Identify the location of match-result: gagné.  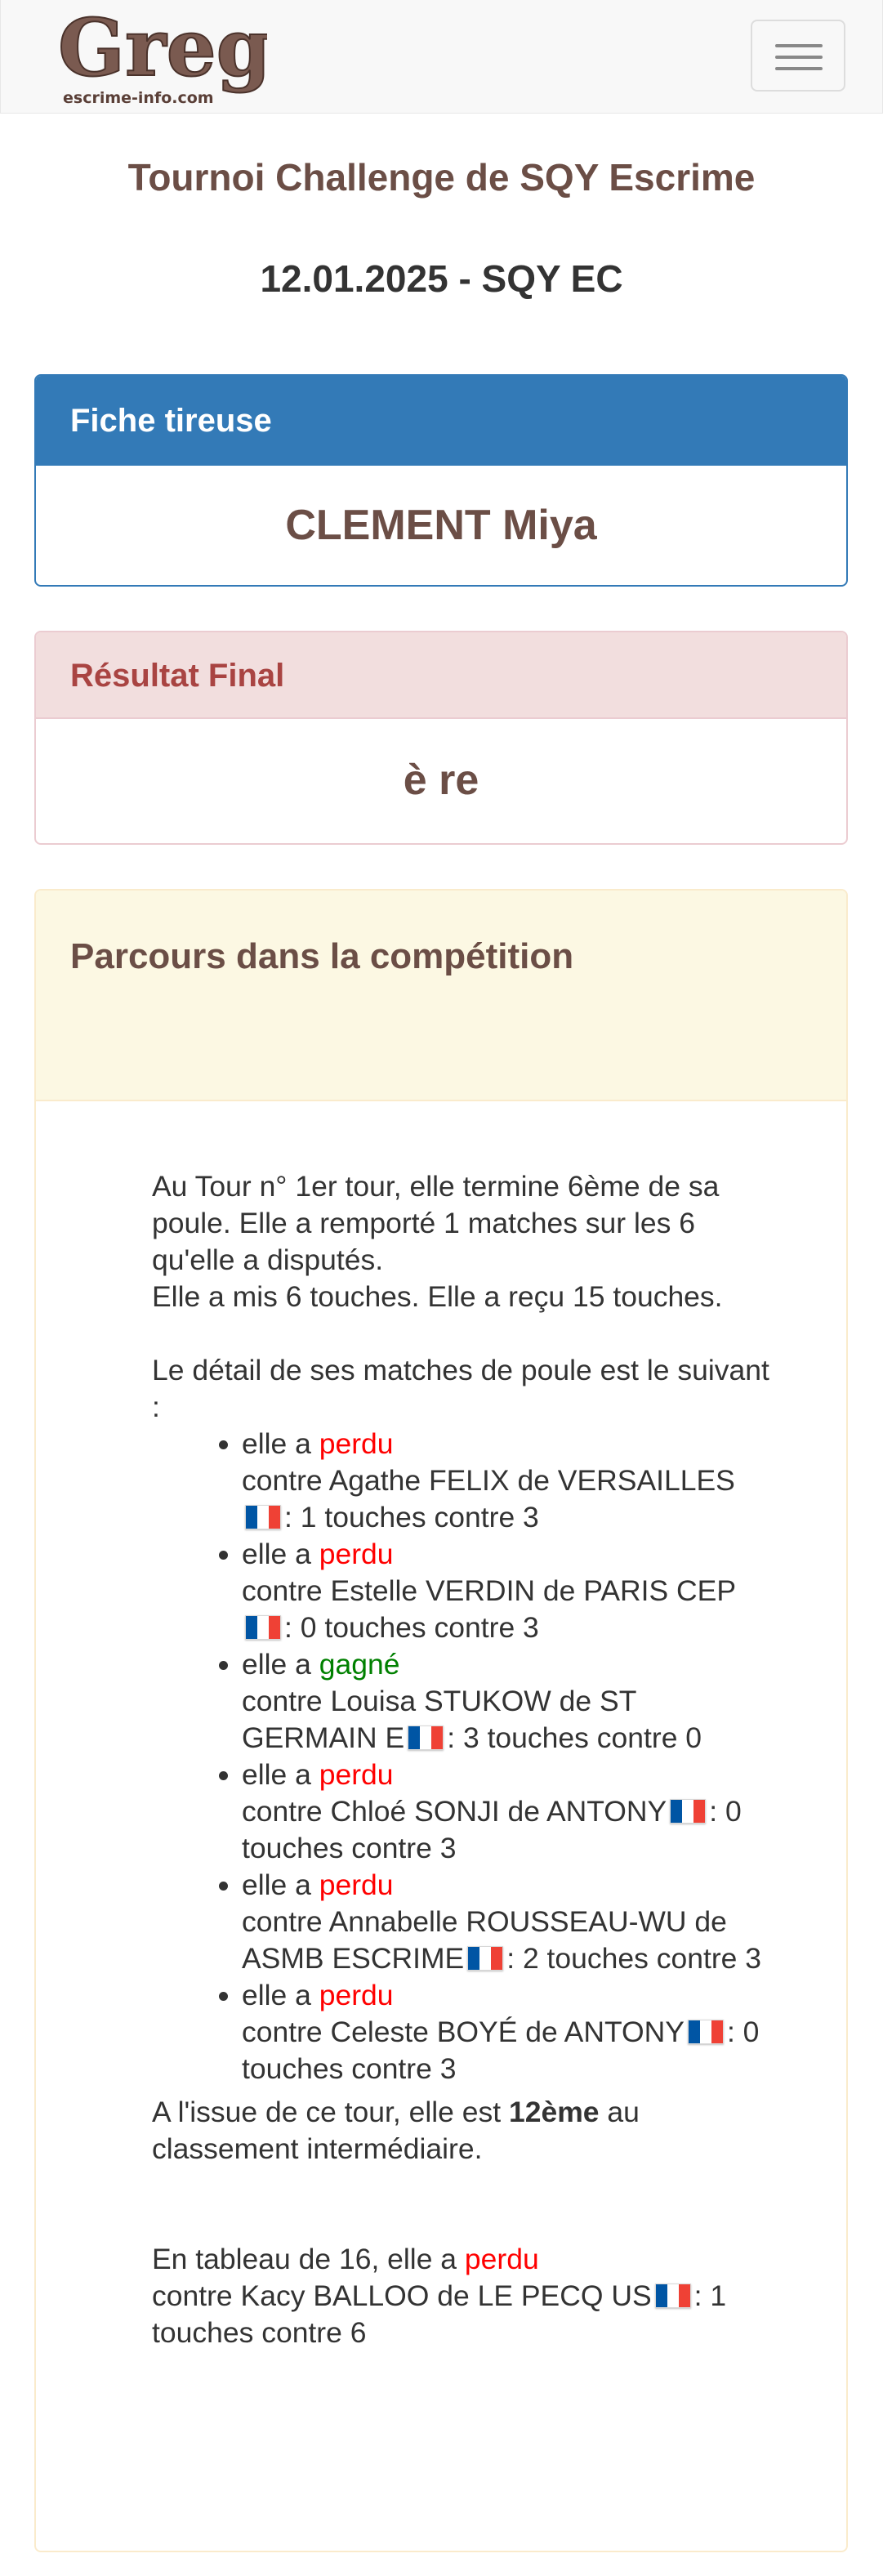
(359, 1665).